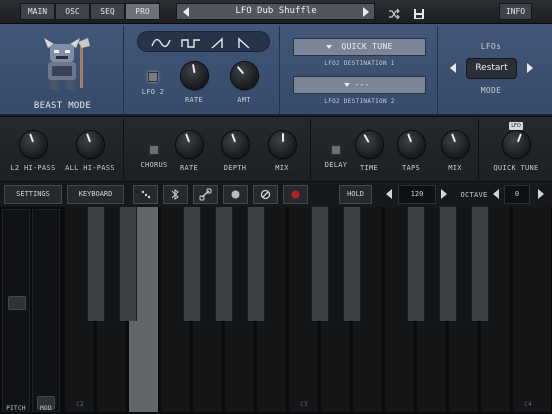 The height and width of the screenshot is (414, 552). What do you see at coordinates (107, 11) in the screenshot?
I see `tab-seq: SEQ` at bounding box center [107, 11].